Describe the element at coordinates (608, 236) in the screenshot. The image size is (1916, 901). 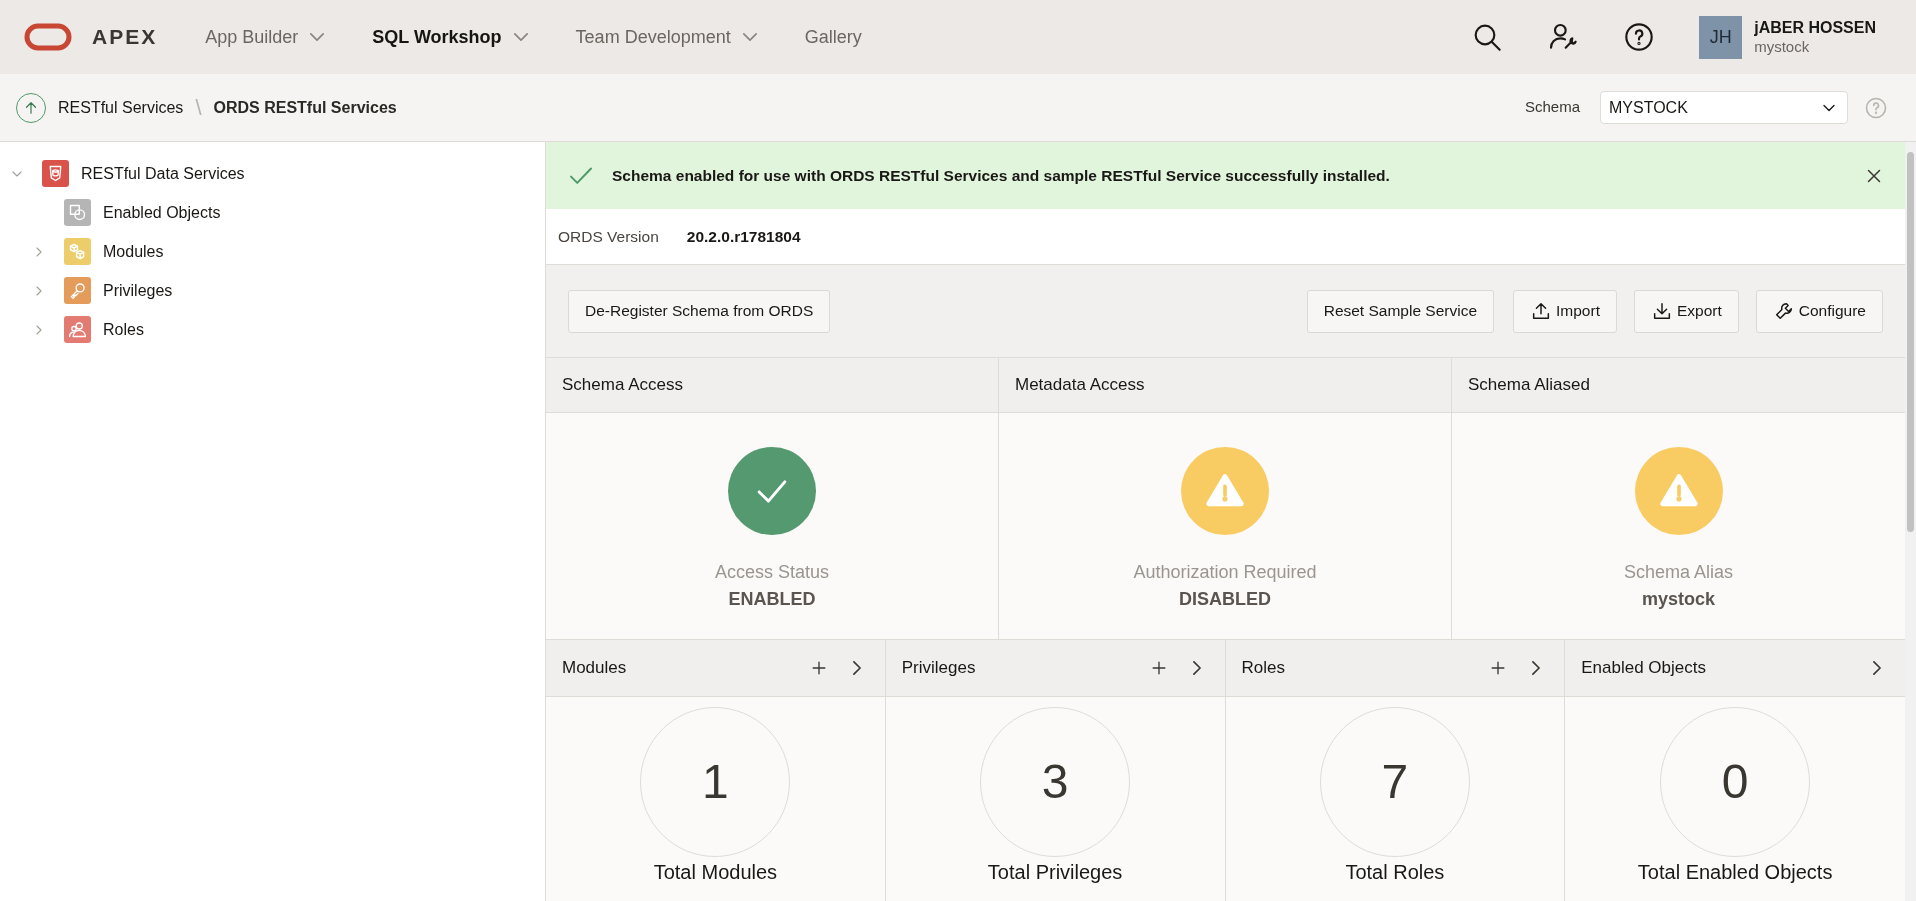
I see `version-label: ORDS Version` at that location.